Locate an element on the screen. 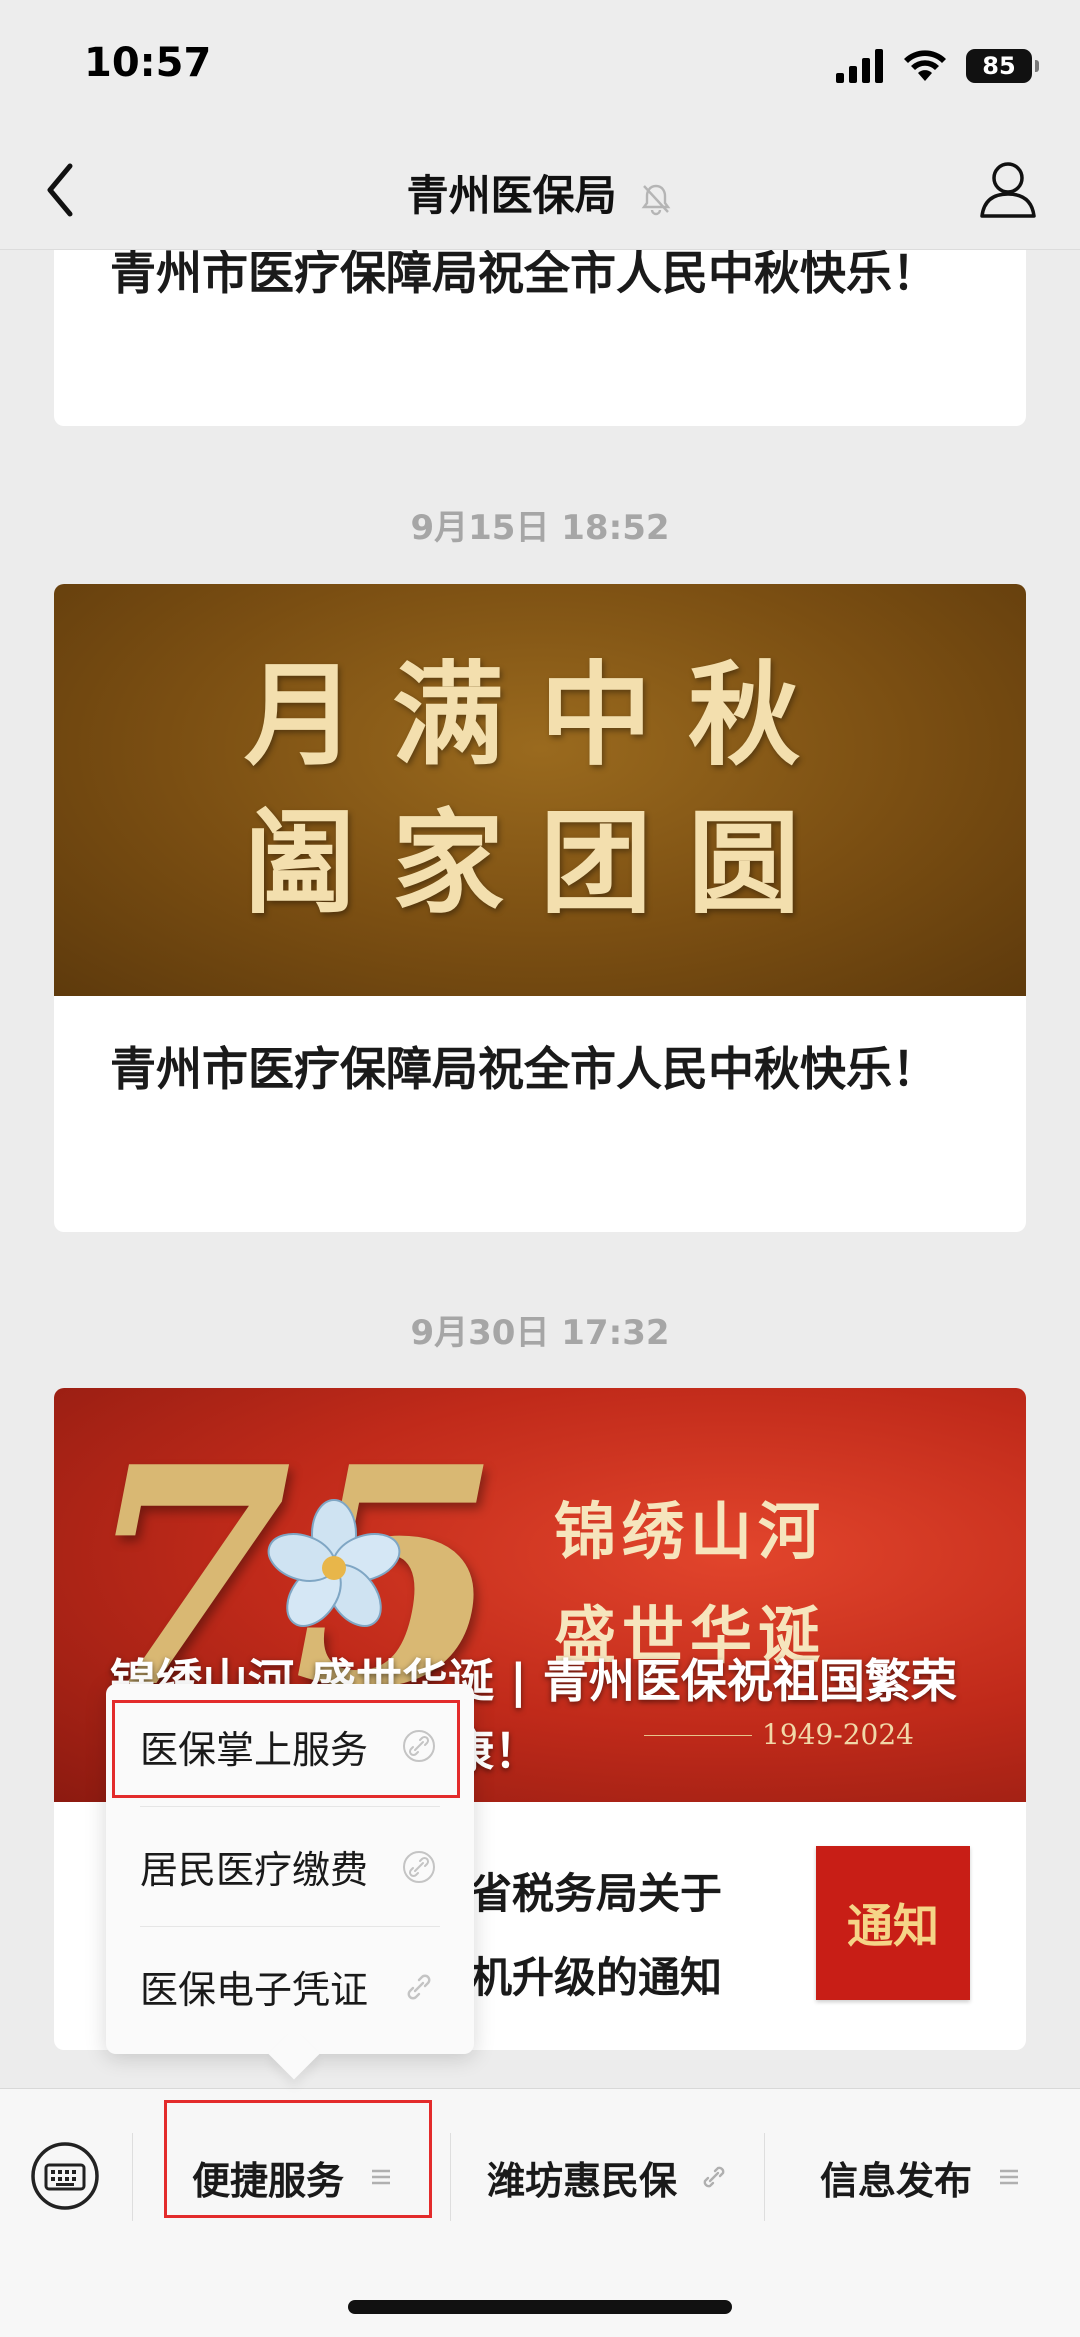 The height and width of the screenshot is (2337, 1080). battery-indicator: 85 is located at coordinates (1002, 66).